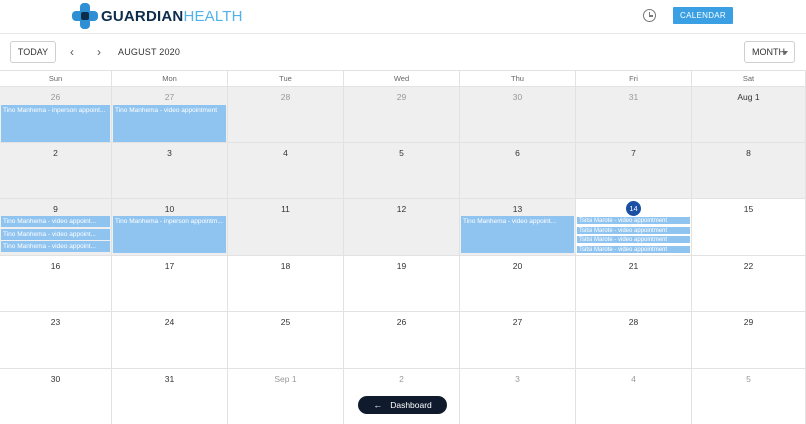  I want to click on day-number: 22, so click(748, 266).